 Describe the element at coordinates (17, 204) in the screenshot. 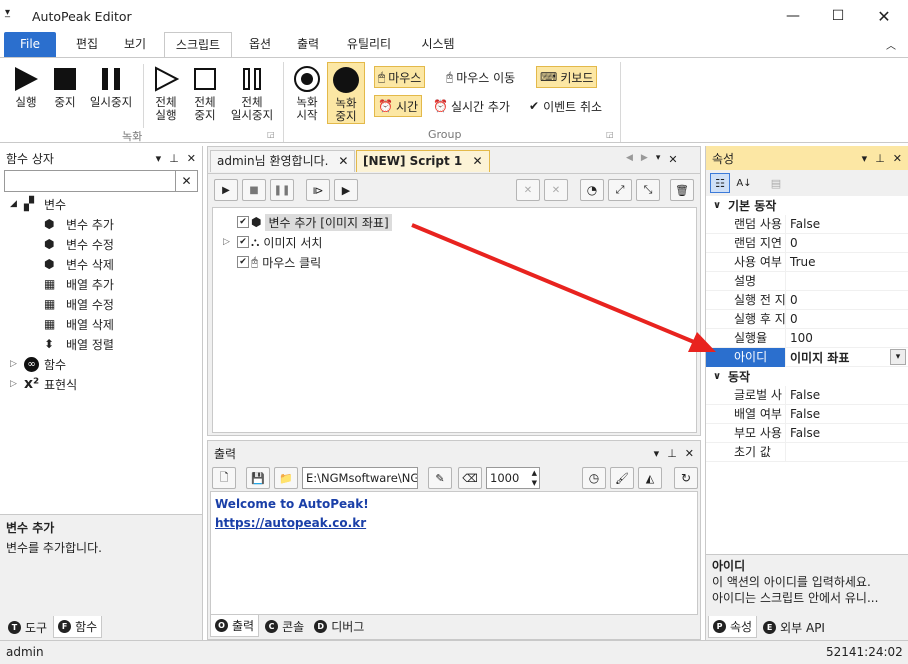

I see `collapse-arrow-icon: ◢` at that location.